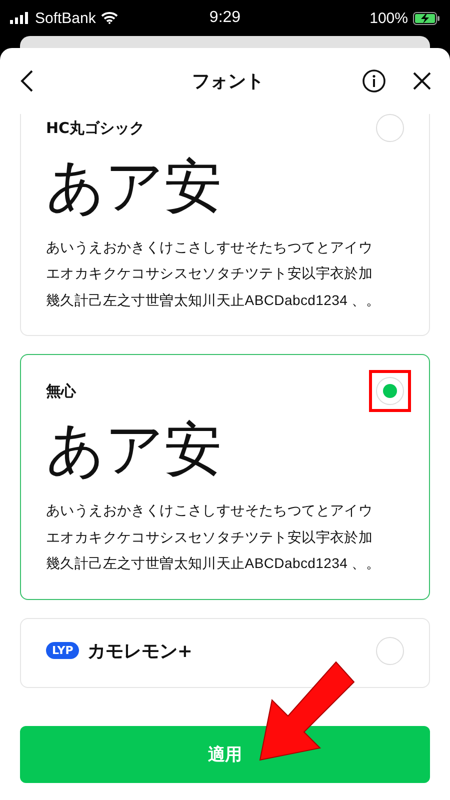  What do you see at coordinates (426, 18) in the screenshot?
I see `battery-charging-icon` at bounding box center [426, 18].